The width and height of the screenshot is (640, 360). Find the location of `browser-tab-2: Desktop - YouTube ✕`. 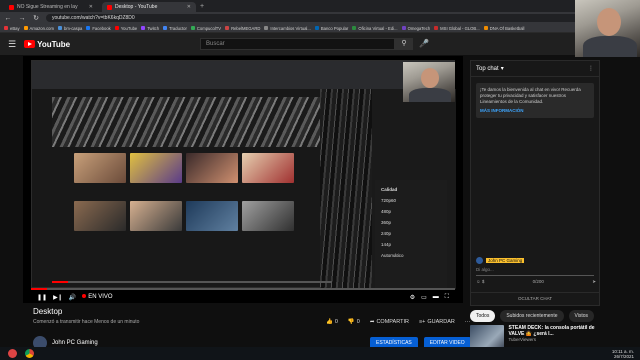

browser-tab-2: Desktop - YouTube ✕ is located at coordinates (149, 7).